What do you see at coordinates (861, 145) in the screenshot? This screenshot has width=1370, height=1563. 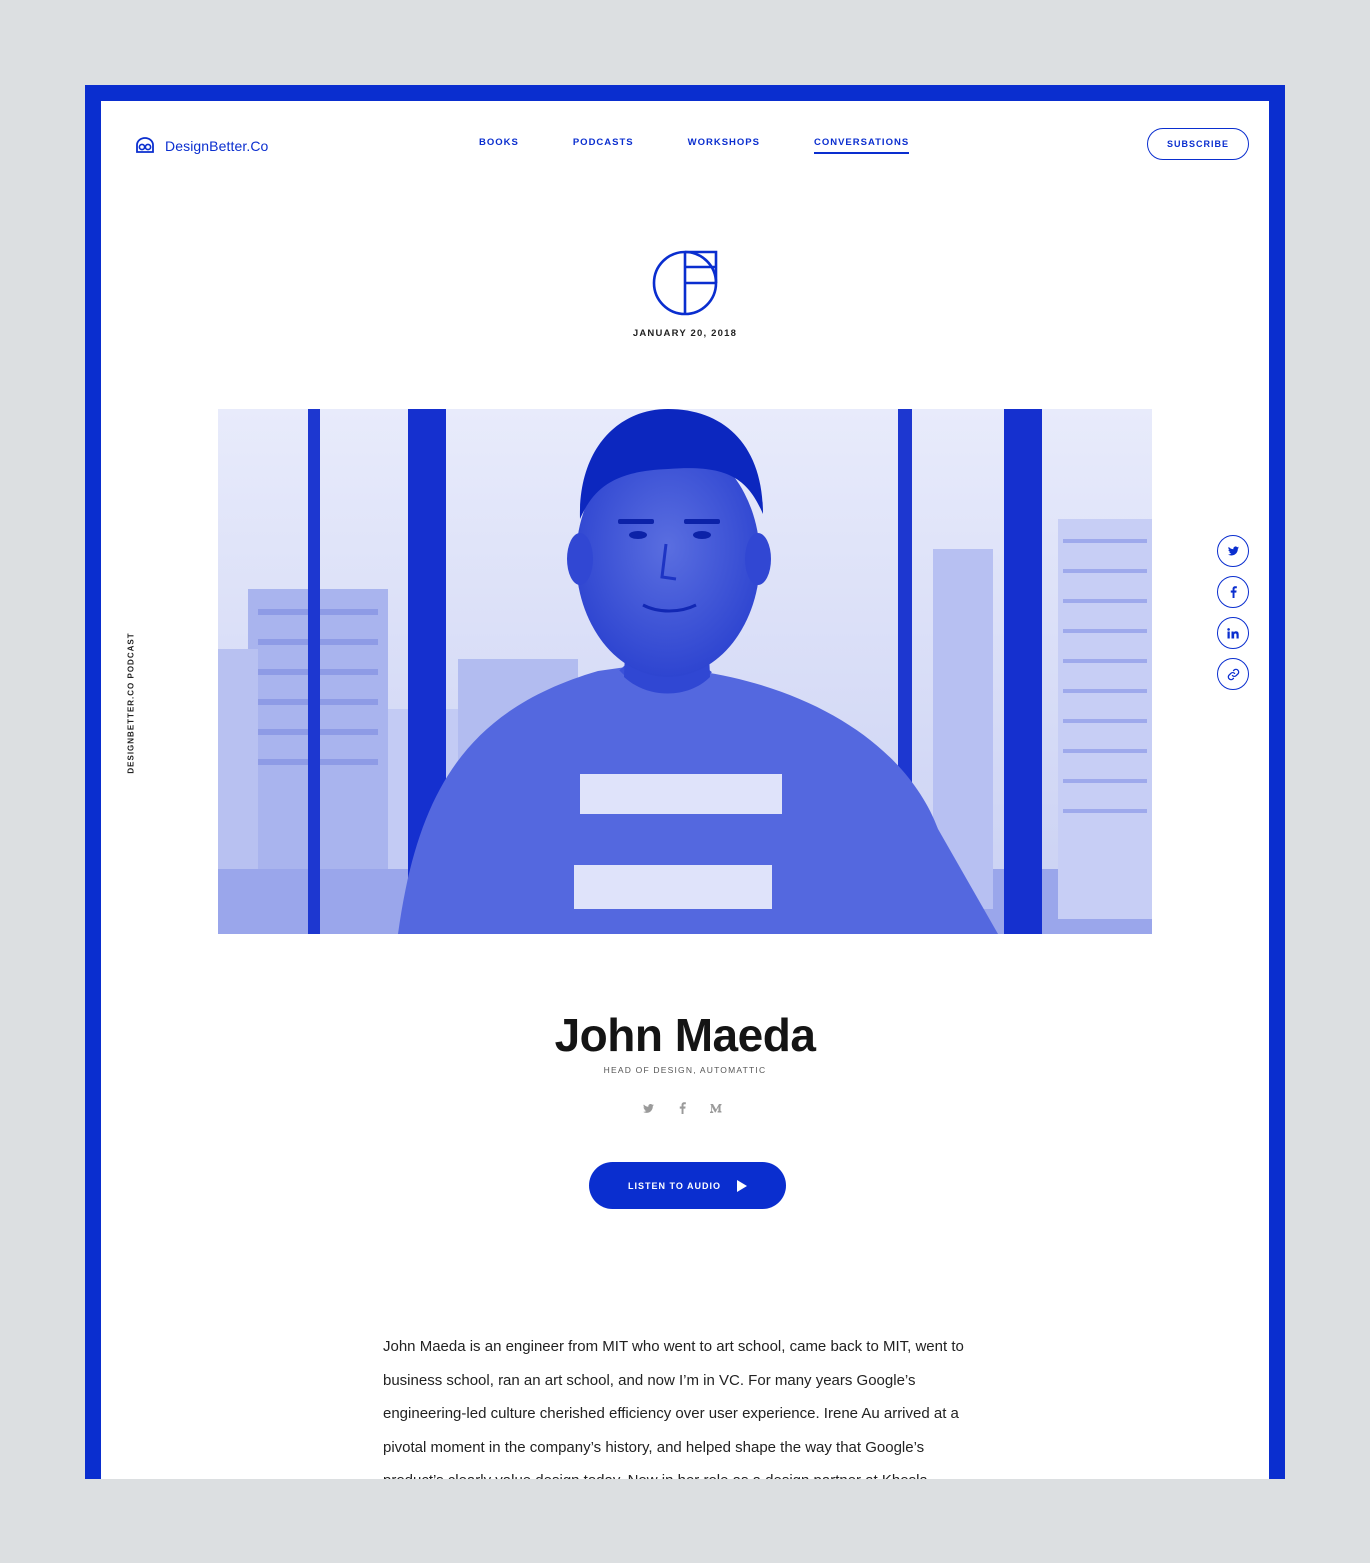 I see `nav-conversations: CONVERSATIONS` at bounding box center [861, 145].